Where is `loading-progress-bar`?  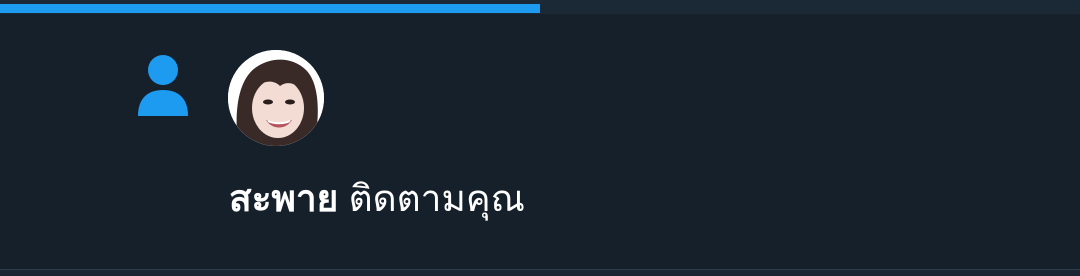 loading-progress-bar is located at coordinates (540, 7).